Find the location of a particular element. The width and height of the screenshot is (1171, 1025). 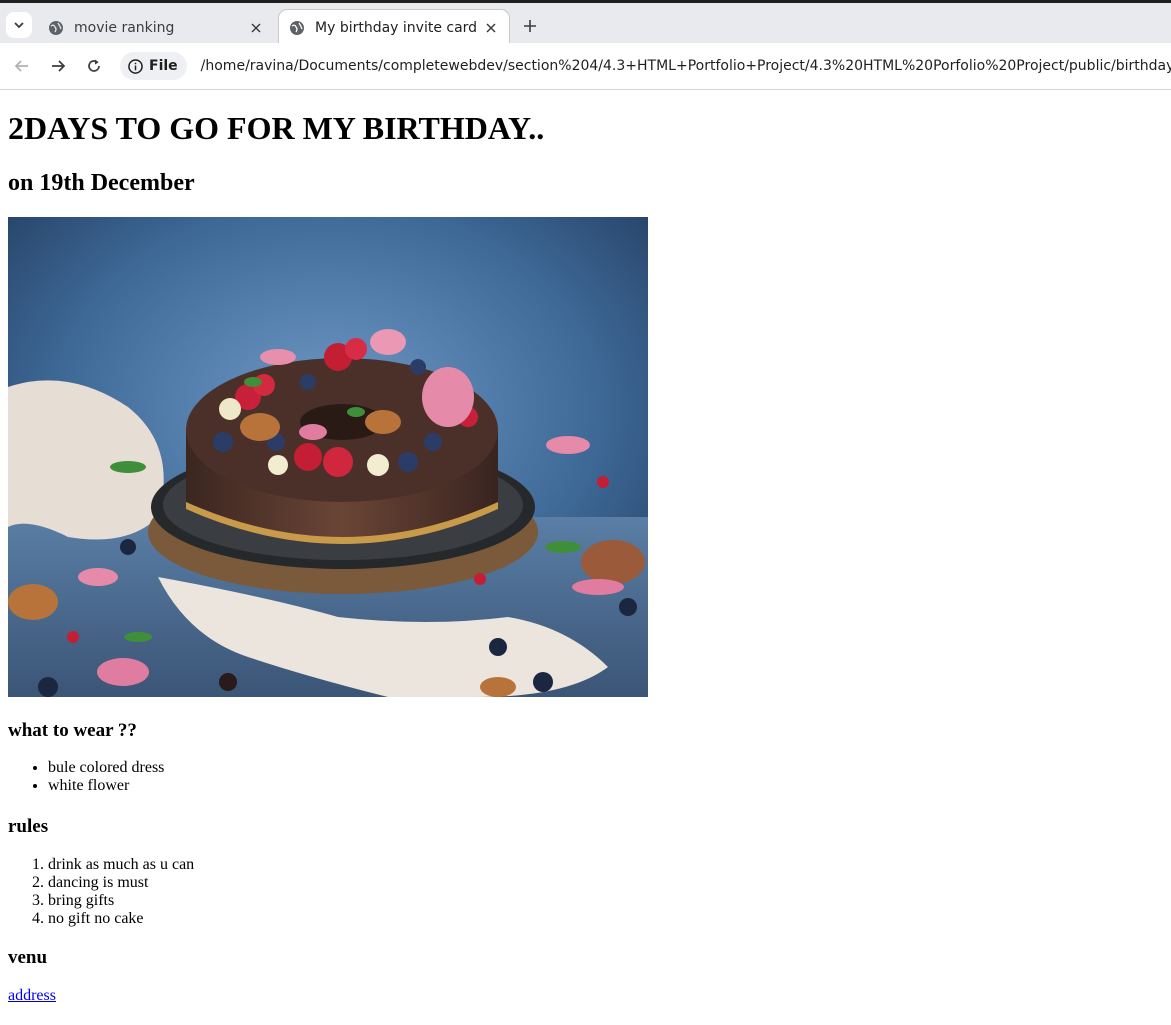

reload-icon is located at coordinates (94, 65).